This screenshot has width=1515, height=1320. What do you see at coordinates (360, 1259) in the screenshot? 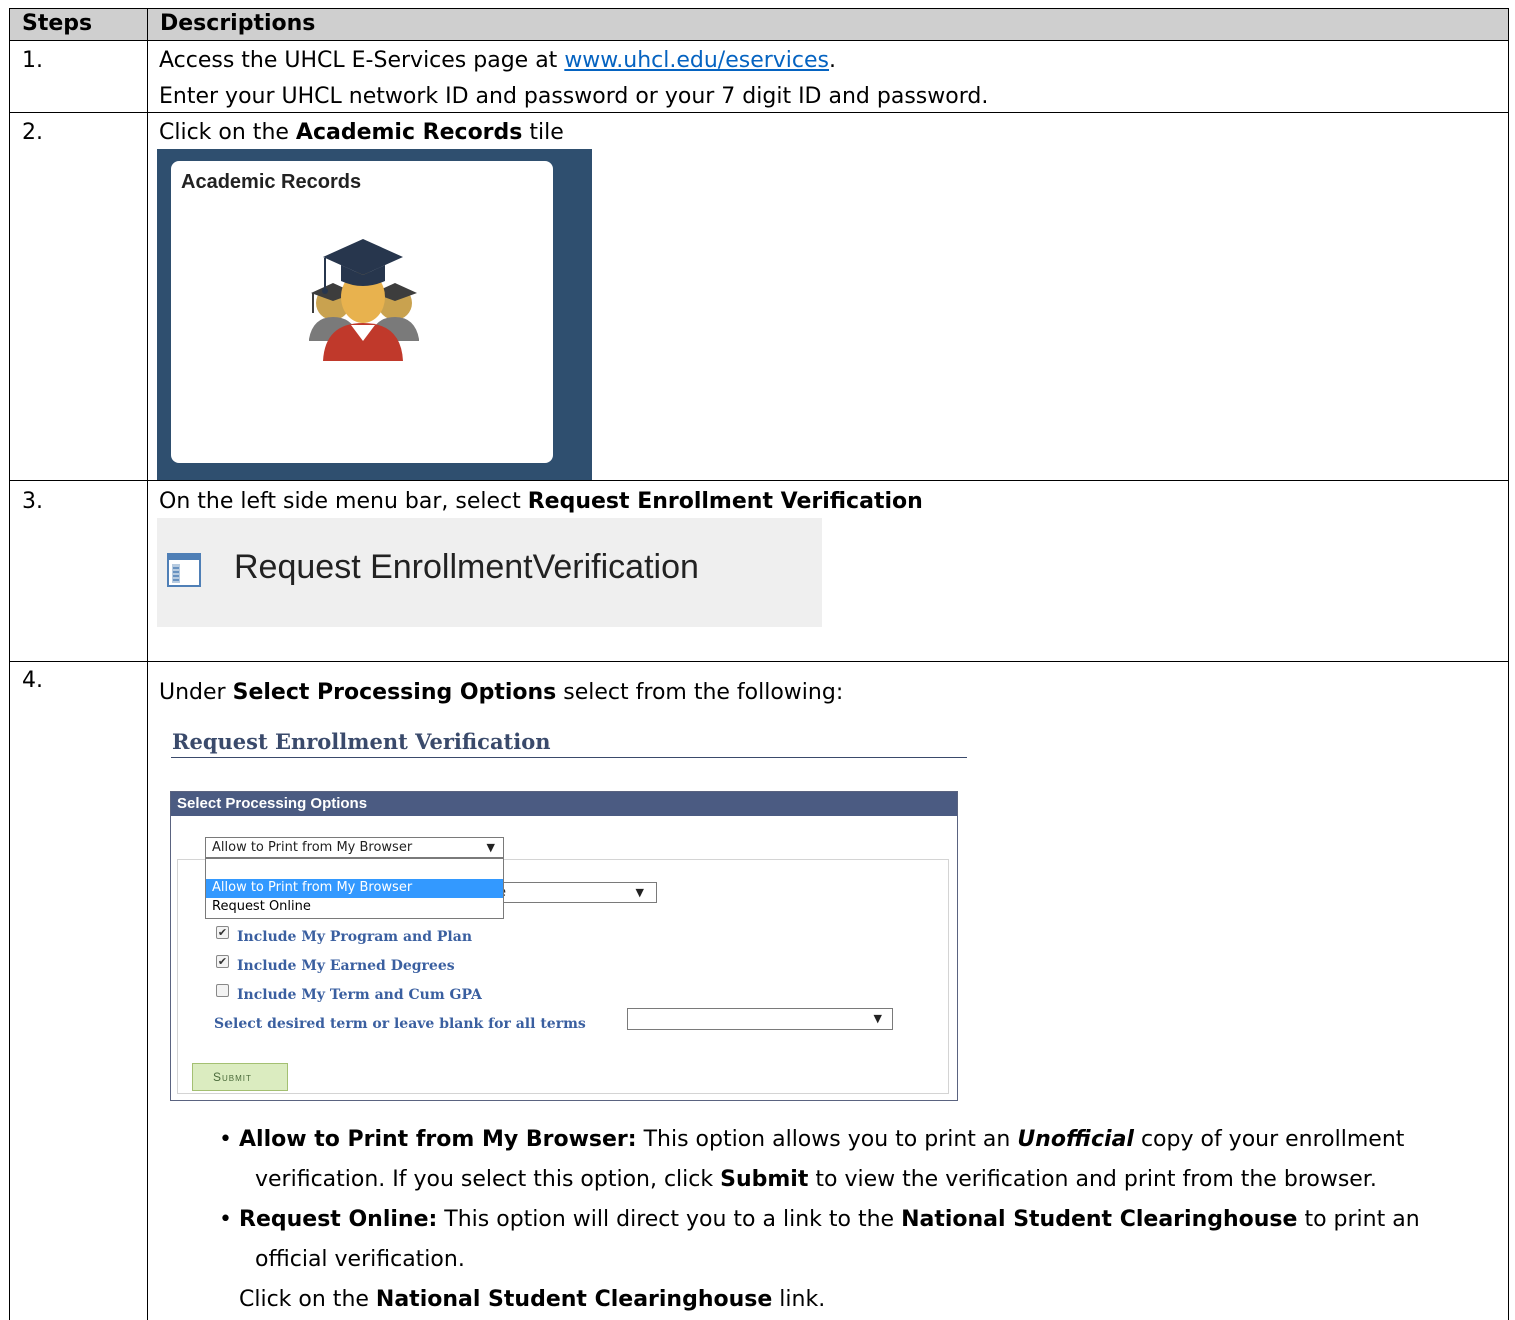
I see `bullet2-line2: official verification.` at bounding box center [360, 1259].